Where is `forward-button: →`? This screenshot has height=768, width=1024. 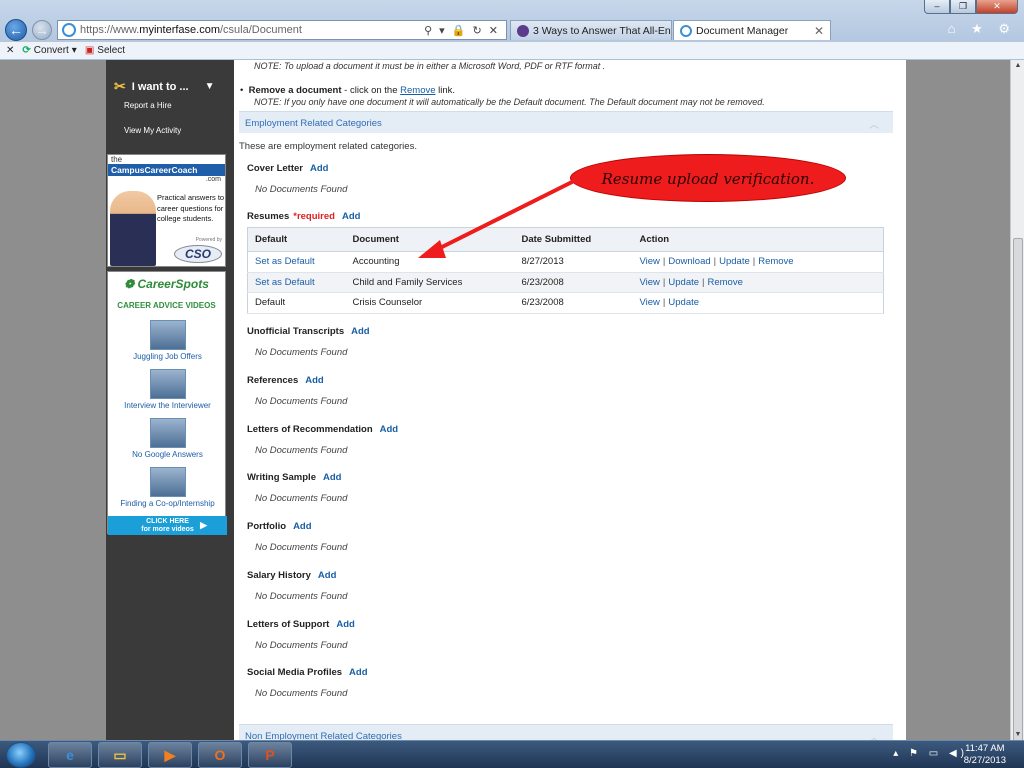
forward-button: → is located at coordinates (42, 30).